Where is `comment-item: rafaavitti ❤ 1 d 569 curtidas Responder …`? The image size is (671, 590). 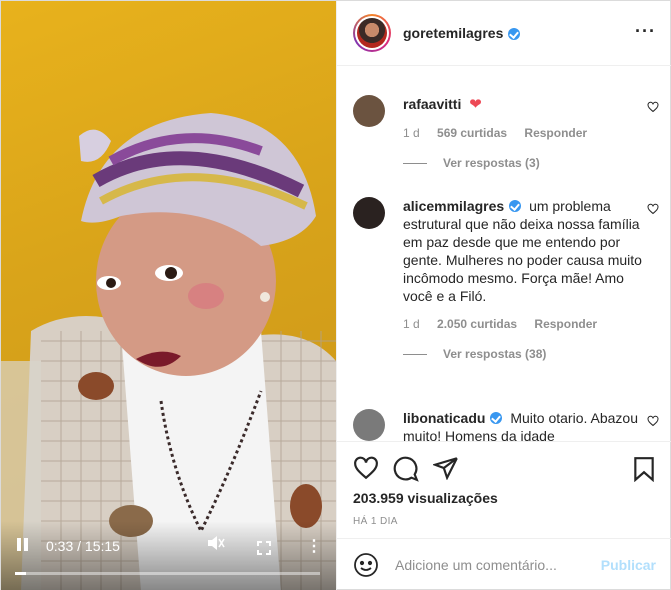 comment-item: rafaavitti ❤ 1 d 569 curtidas Responder … is located at coordinates (506, 132).